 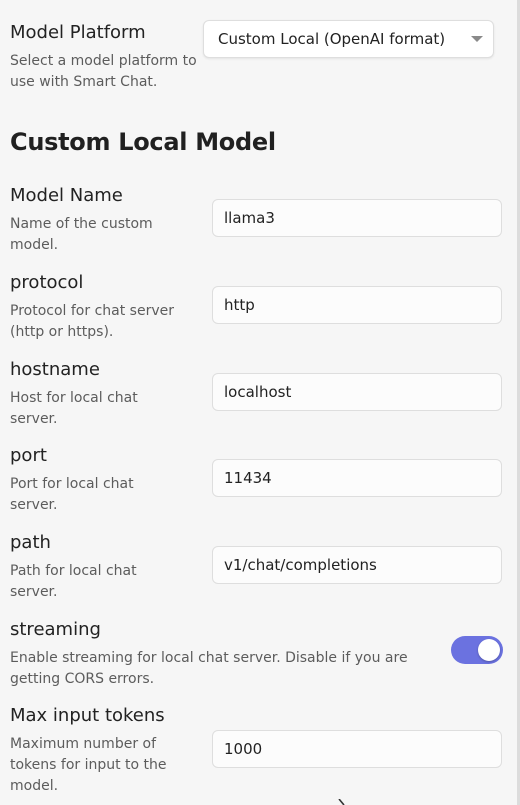 I want to click on setting-port: port Port for local chat server., so click(x=260, y=480).